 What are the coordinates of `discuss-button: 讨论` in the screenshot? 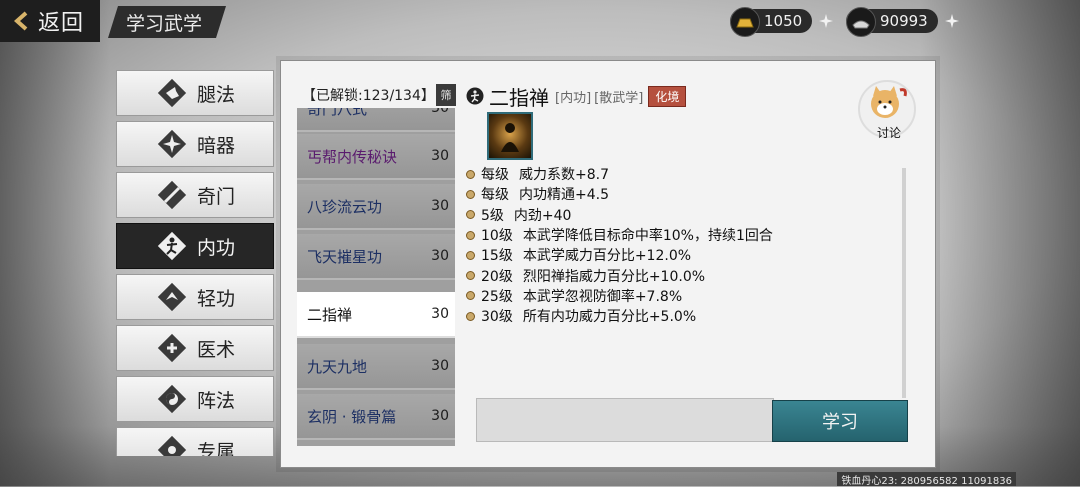 It's located at (887, 110).